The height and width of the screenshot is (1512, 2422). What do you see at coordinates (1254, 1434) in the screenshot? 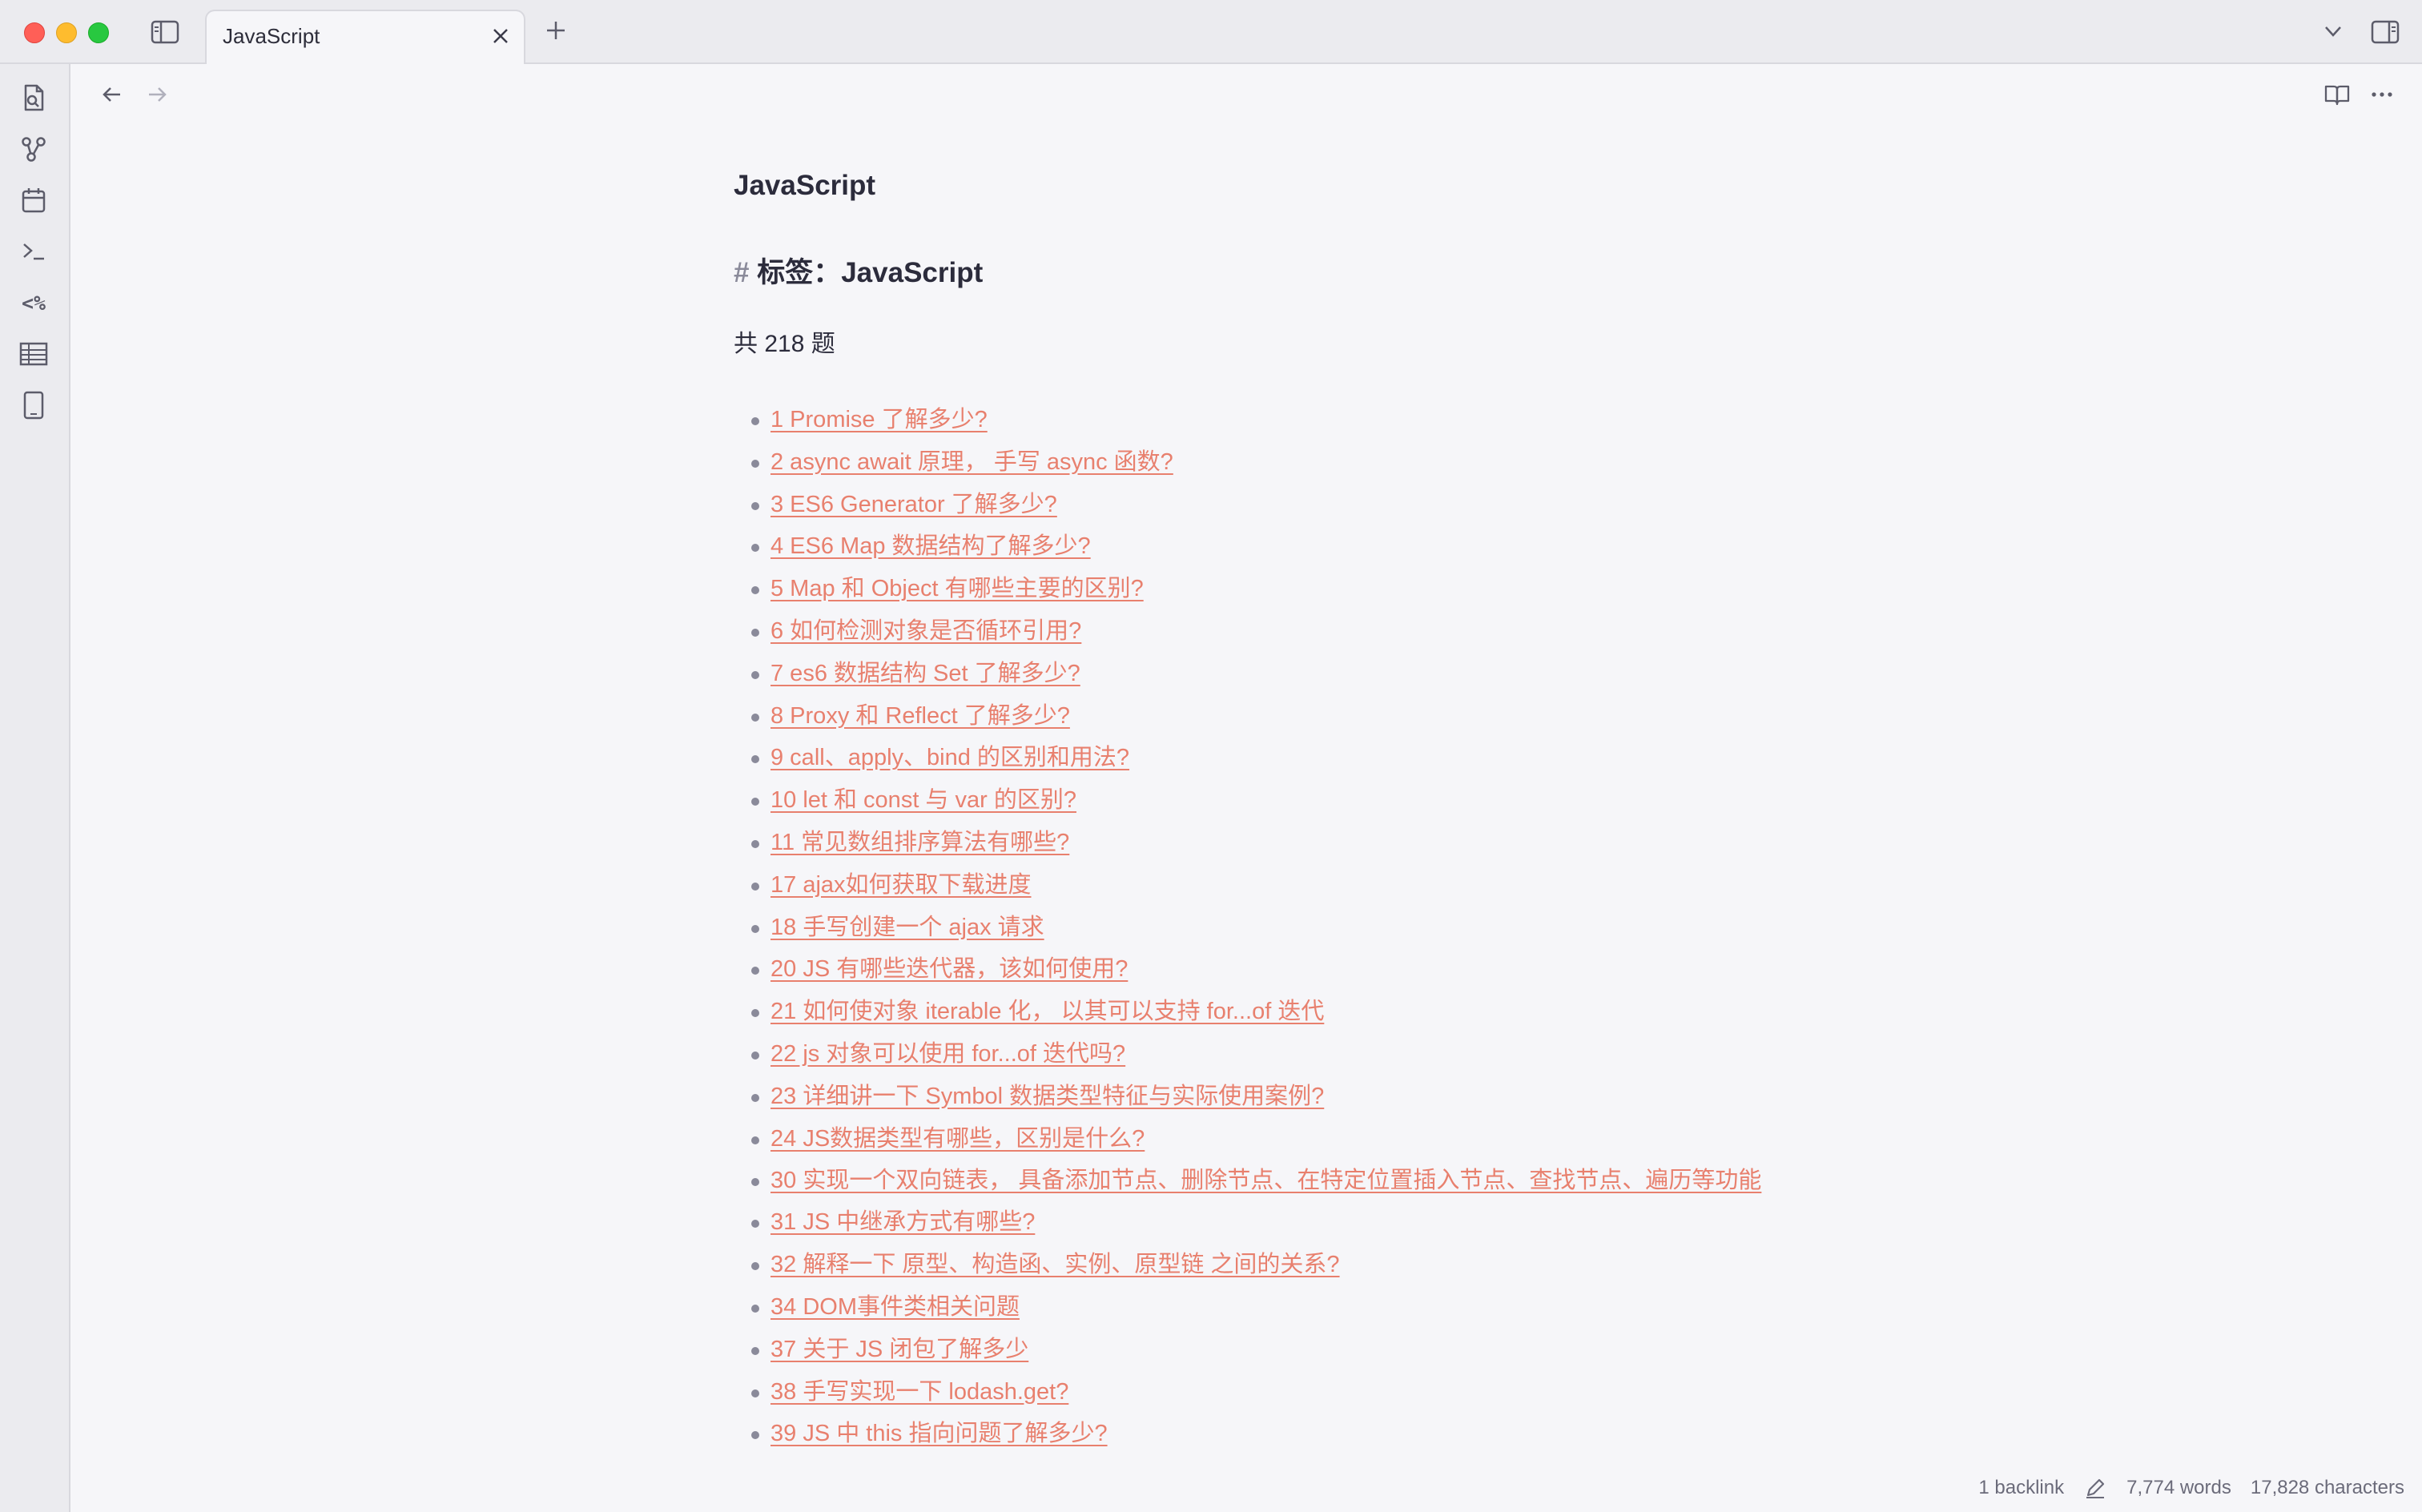
I see `list-item: 39 JS 中 this 指向问题了解多少?` at bounding box center [1254, 1434].